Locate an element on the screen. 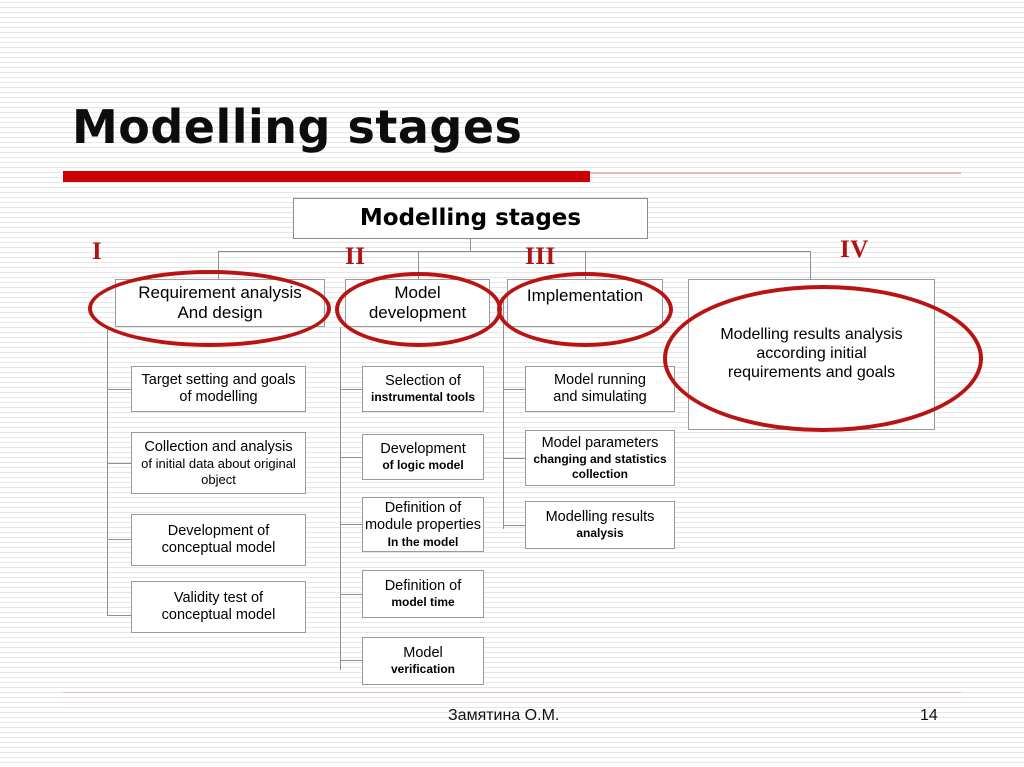 This screenshot has width=1024, height=767. root-label: Modelling stages is located at coordinates (470, 217).